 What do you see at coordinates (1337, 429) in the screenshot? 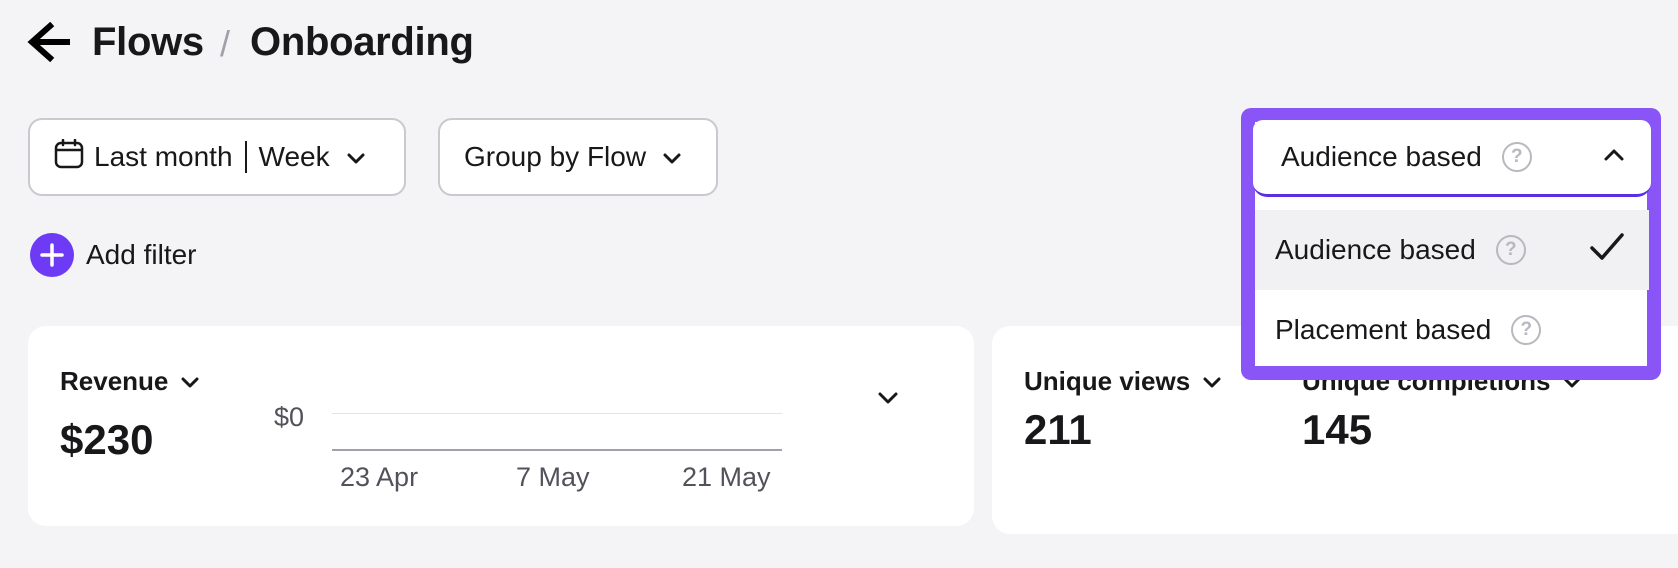
I see `unique-completions-value: 145` at bounding box center [1337, 429].